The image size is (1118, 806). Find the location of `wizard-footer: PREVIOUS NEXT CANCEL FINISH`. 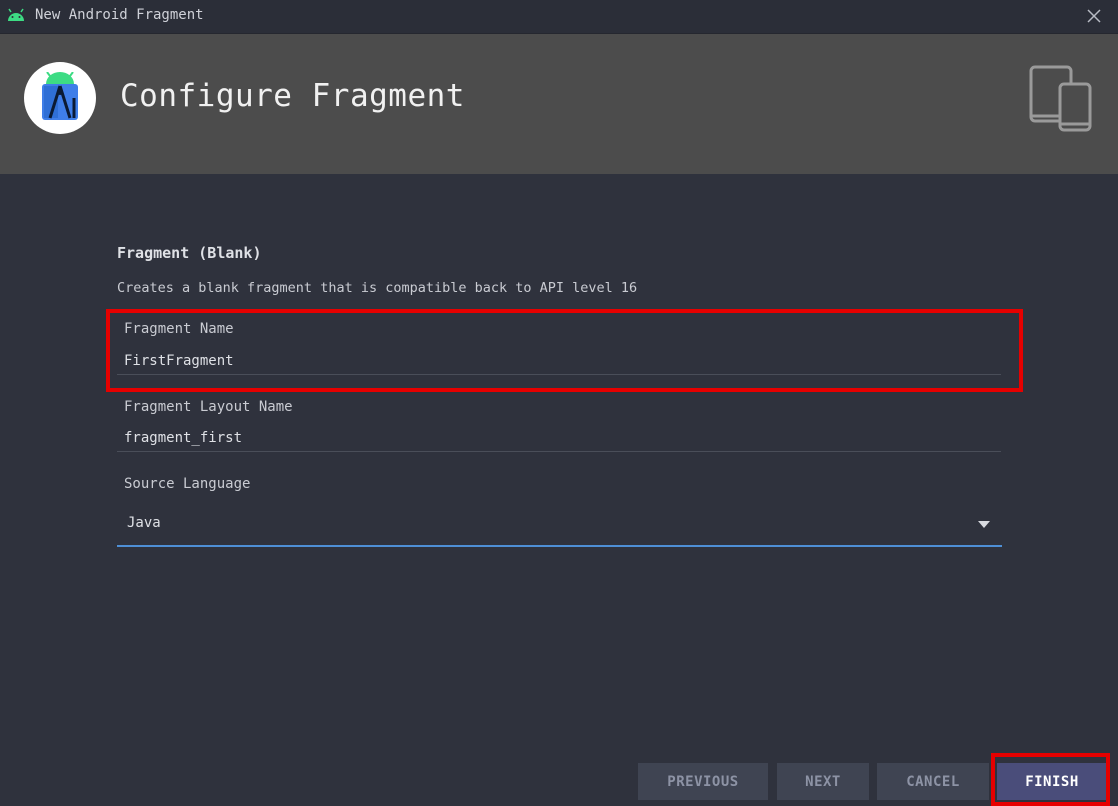

wizard-footer: PREVIOUS NEXT CANCEL FINISH is located at coordinates (559, 776).